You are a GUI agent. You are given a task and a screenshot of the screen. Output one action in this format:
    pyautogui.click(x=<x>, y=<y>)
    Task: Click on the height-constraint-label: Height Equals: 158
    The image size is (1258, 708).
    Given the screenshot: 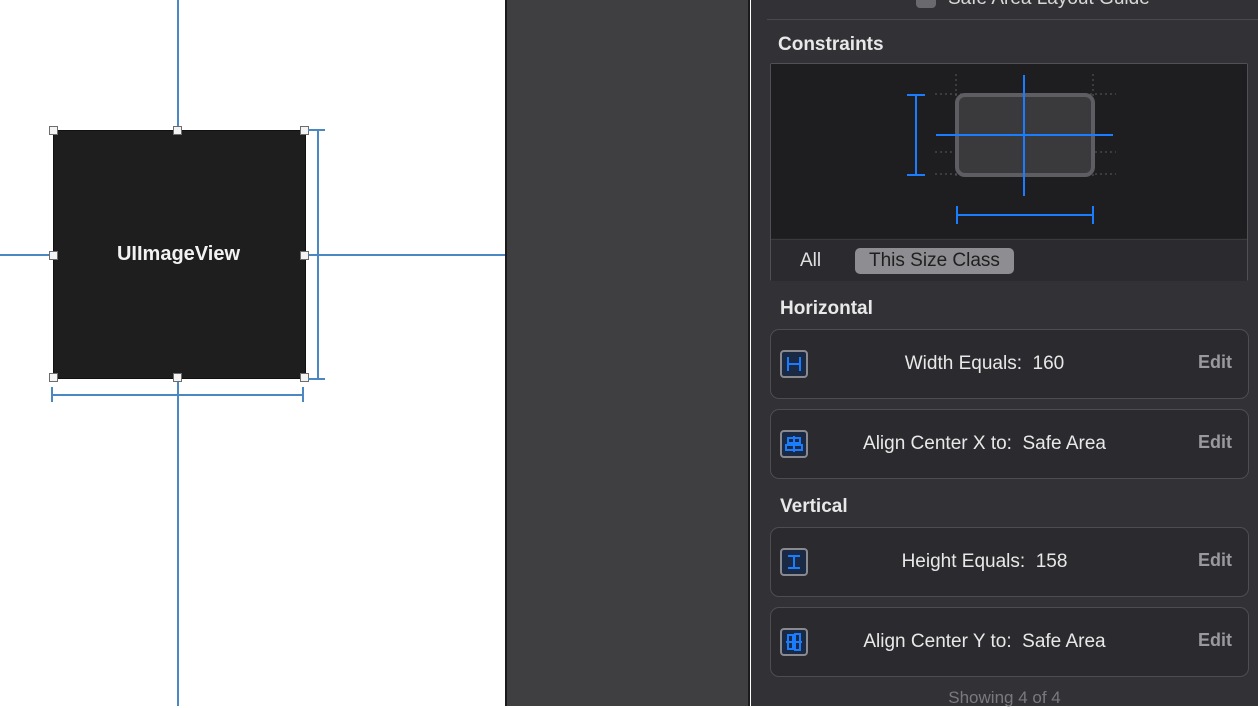 What is the action you would take?
    pyautogui.click(x=984, y=561)
    